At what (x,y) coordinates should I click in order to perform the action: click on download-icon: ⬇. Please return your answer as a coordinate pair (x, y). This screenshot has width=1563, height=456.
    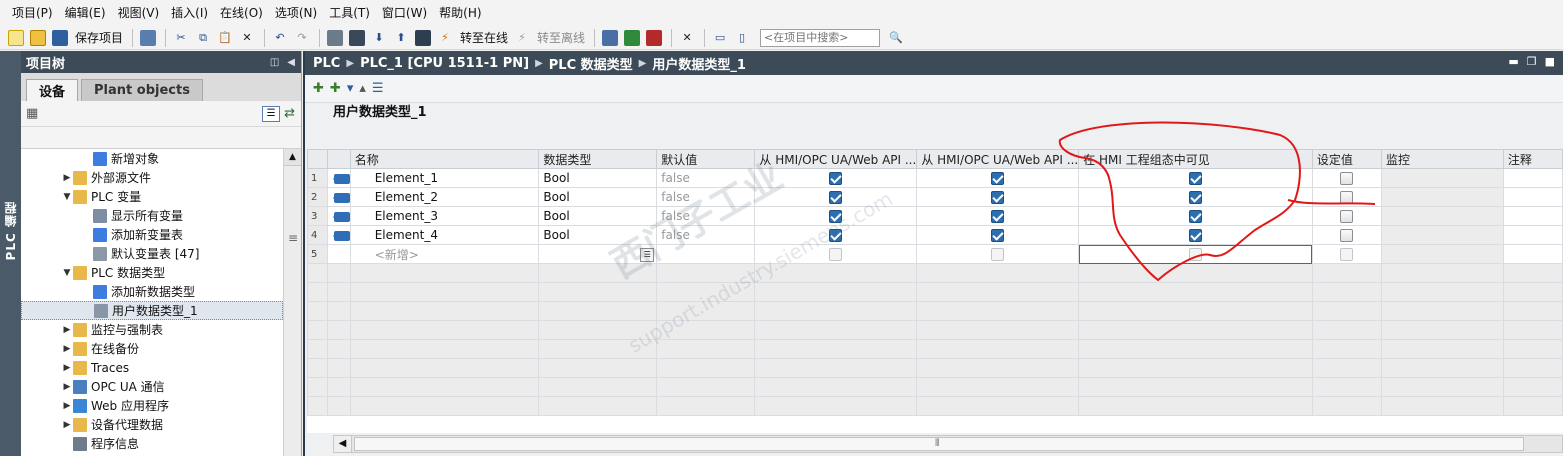
    Looking at the image, I should click on (379, 38).